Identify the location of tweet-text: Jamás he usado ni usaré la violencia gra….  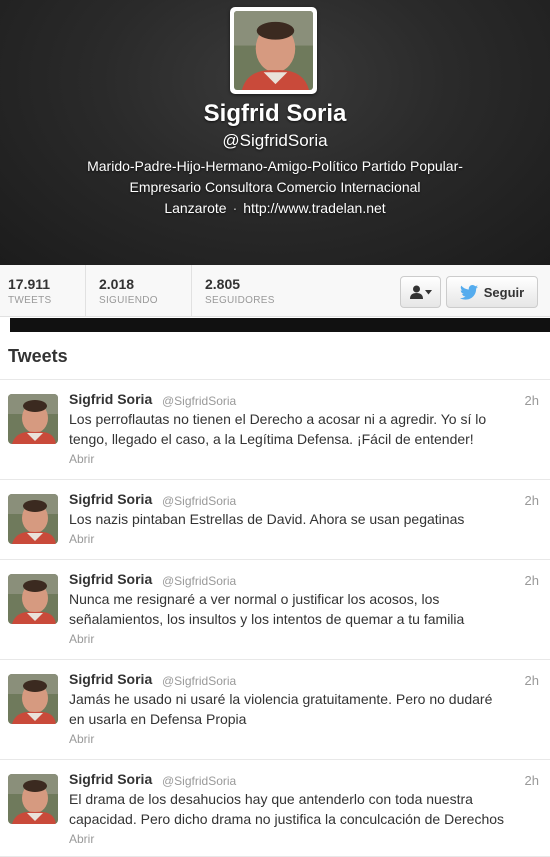
(306, 709).